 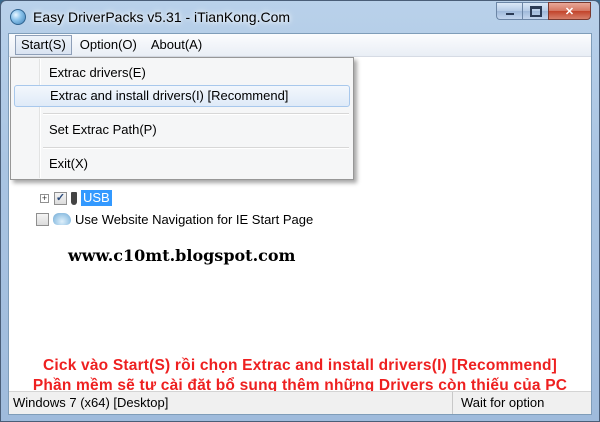 What do you see at coordinates (60, 198) in the screenshot?
I see `usb-checkbox: ✓` at bounding box center [60, 198].